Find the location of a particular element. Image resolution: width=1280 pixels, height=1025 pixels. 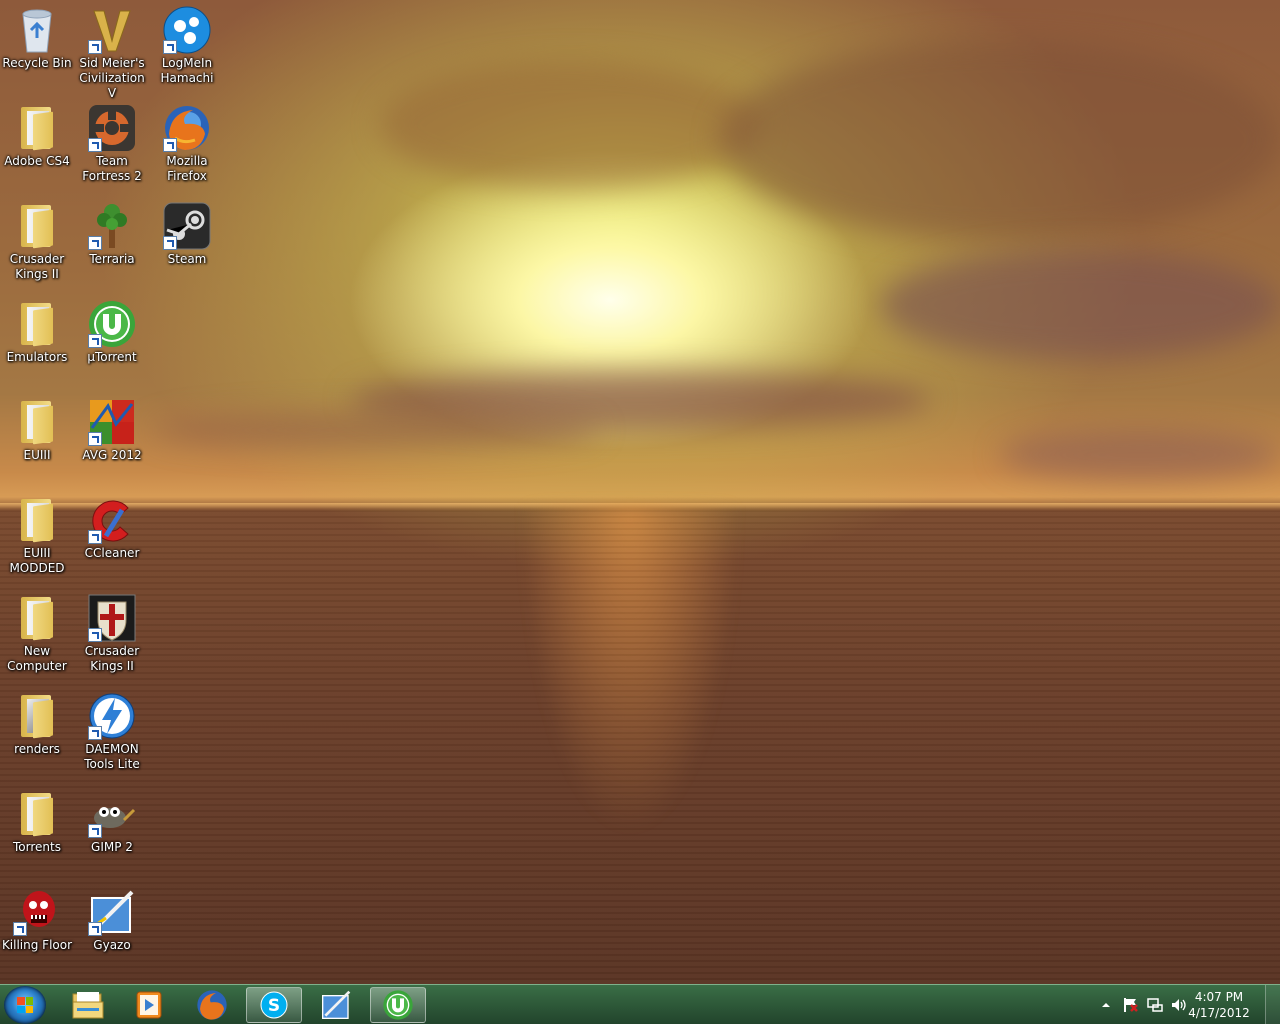

tf2-icon is located at coordinates (112, 128).